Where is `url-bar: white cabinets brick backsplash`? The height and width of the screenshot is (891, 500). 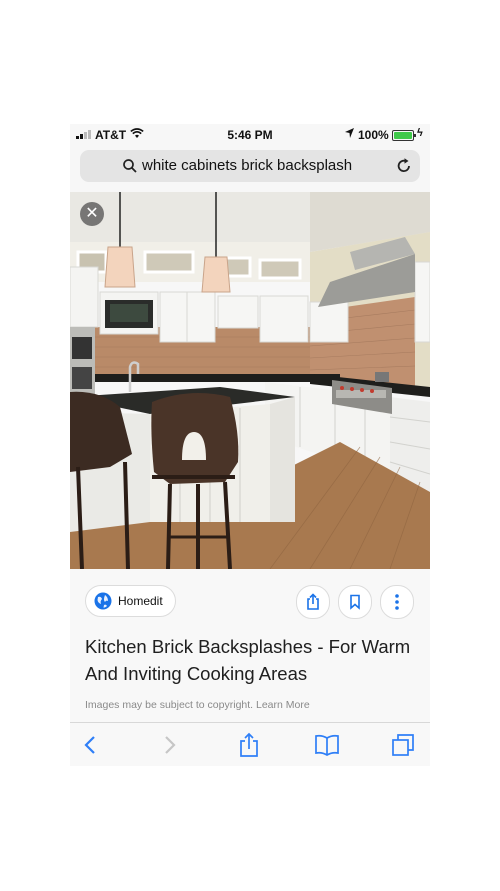
url-bar: white cabinets brick backsplash is located at coordinates (250, 166).